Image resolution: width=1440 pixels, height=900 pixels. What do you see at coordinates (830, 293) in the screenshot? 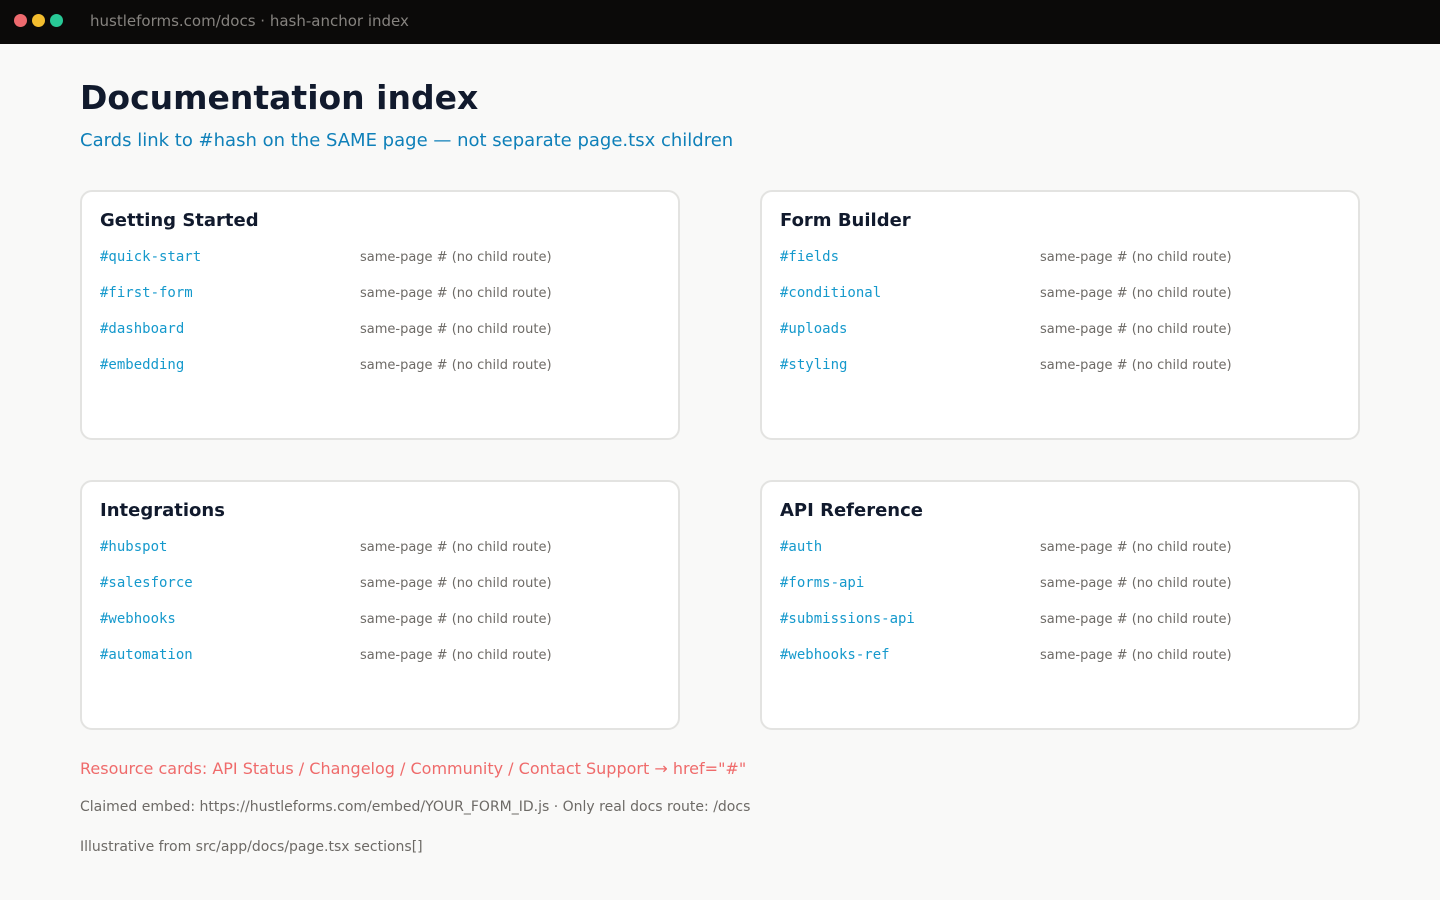
I see `anchor-link: #conditional` at bounding box center [830, 293].